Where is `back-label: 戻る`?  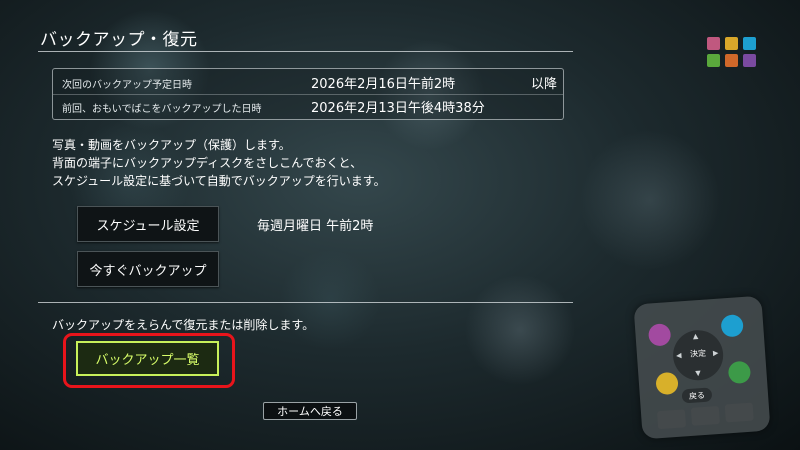
back-label: 戻る is located at coordinates (697, 395).